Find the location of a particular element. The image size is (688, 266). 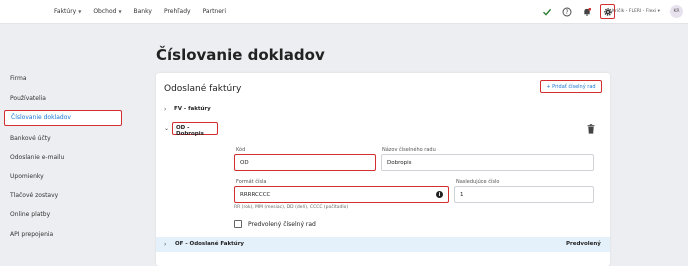

format-input: RRRRCCCC is located at coordinates (341, 194).